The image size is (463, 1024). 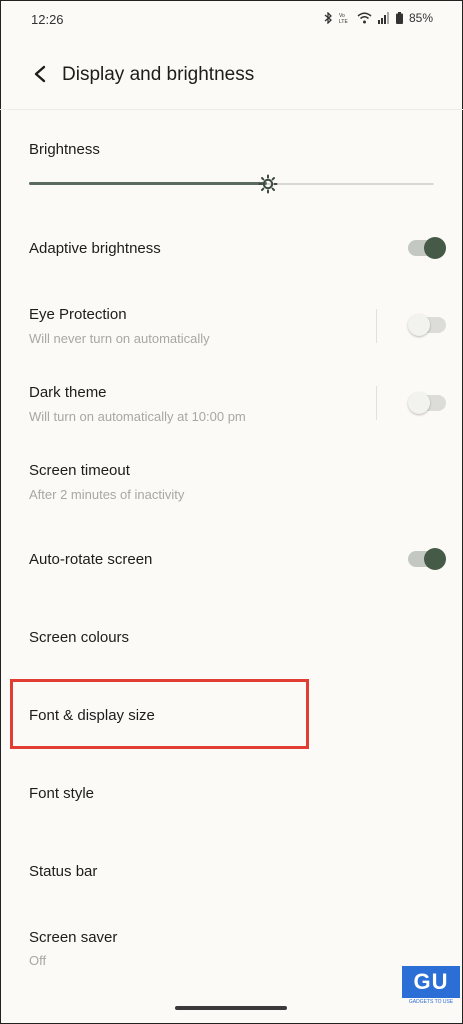 I want to click on brightness-label: Brightness, so click(x=64, y=149).